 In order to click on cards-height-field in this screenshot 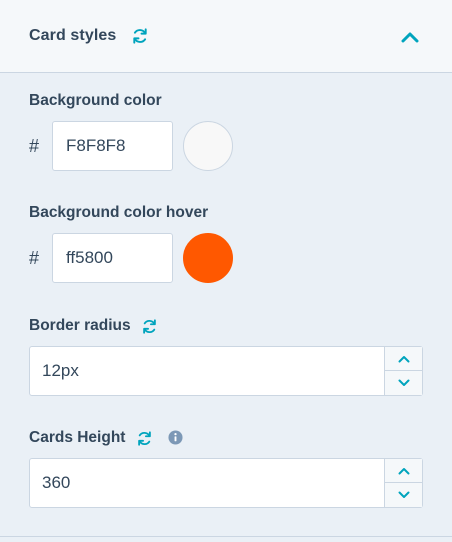, I will do `click(226, 483)`.